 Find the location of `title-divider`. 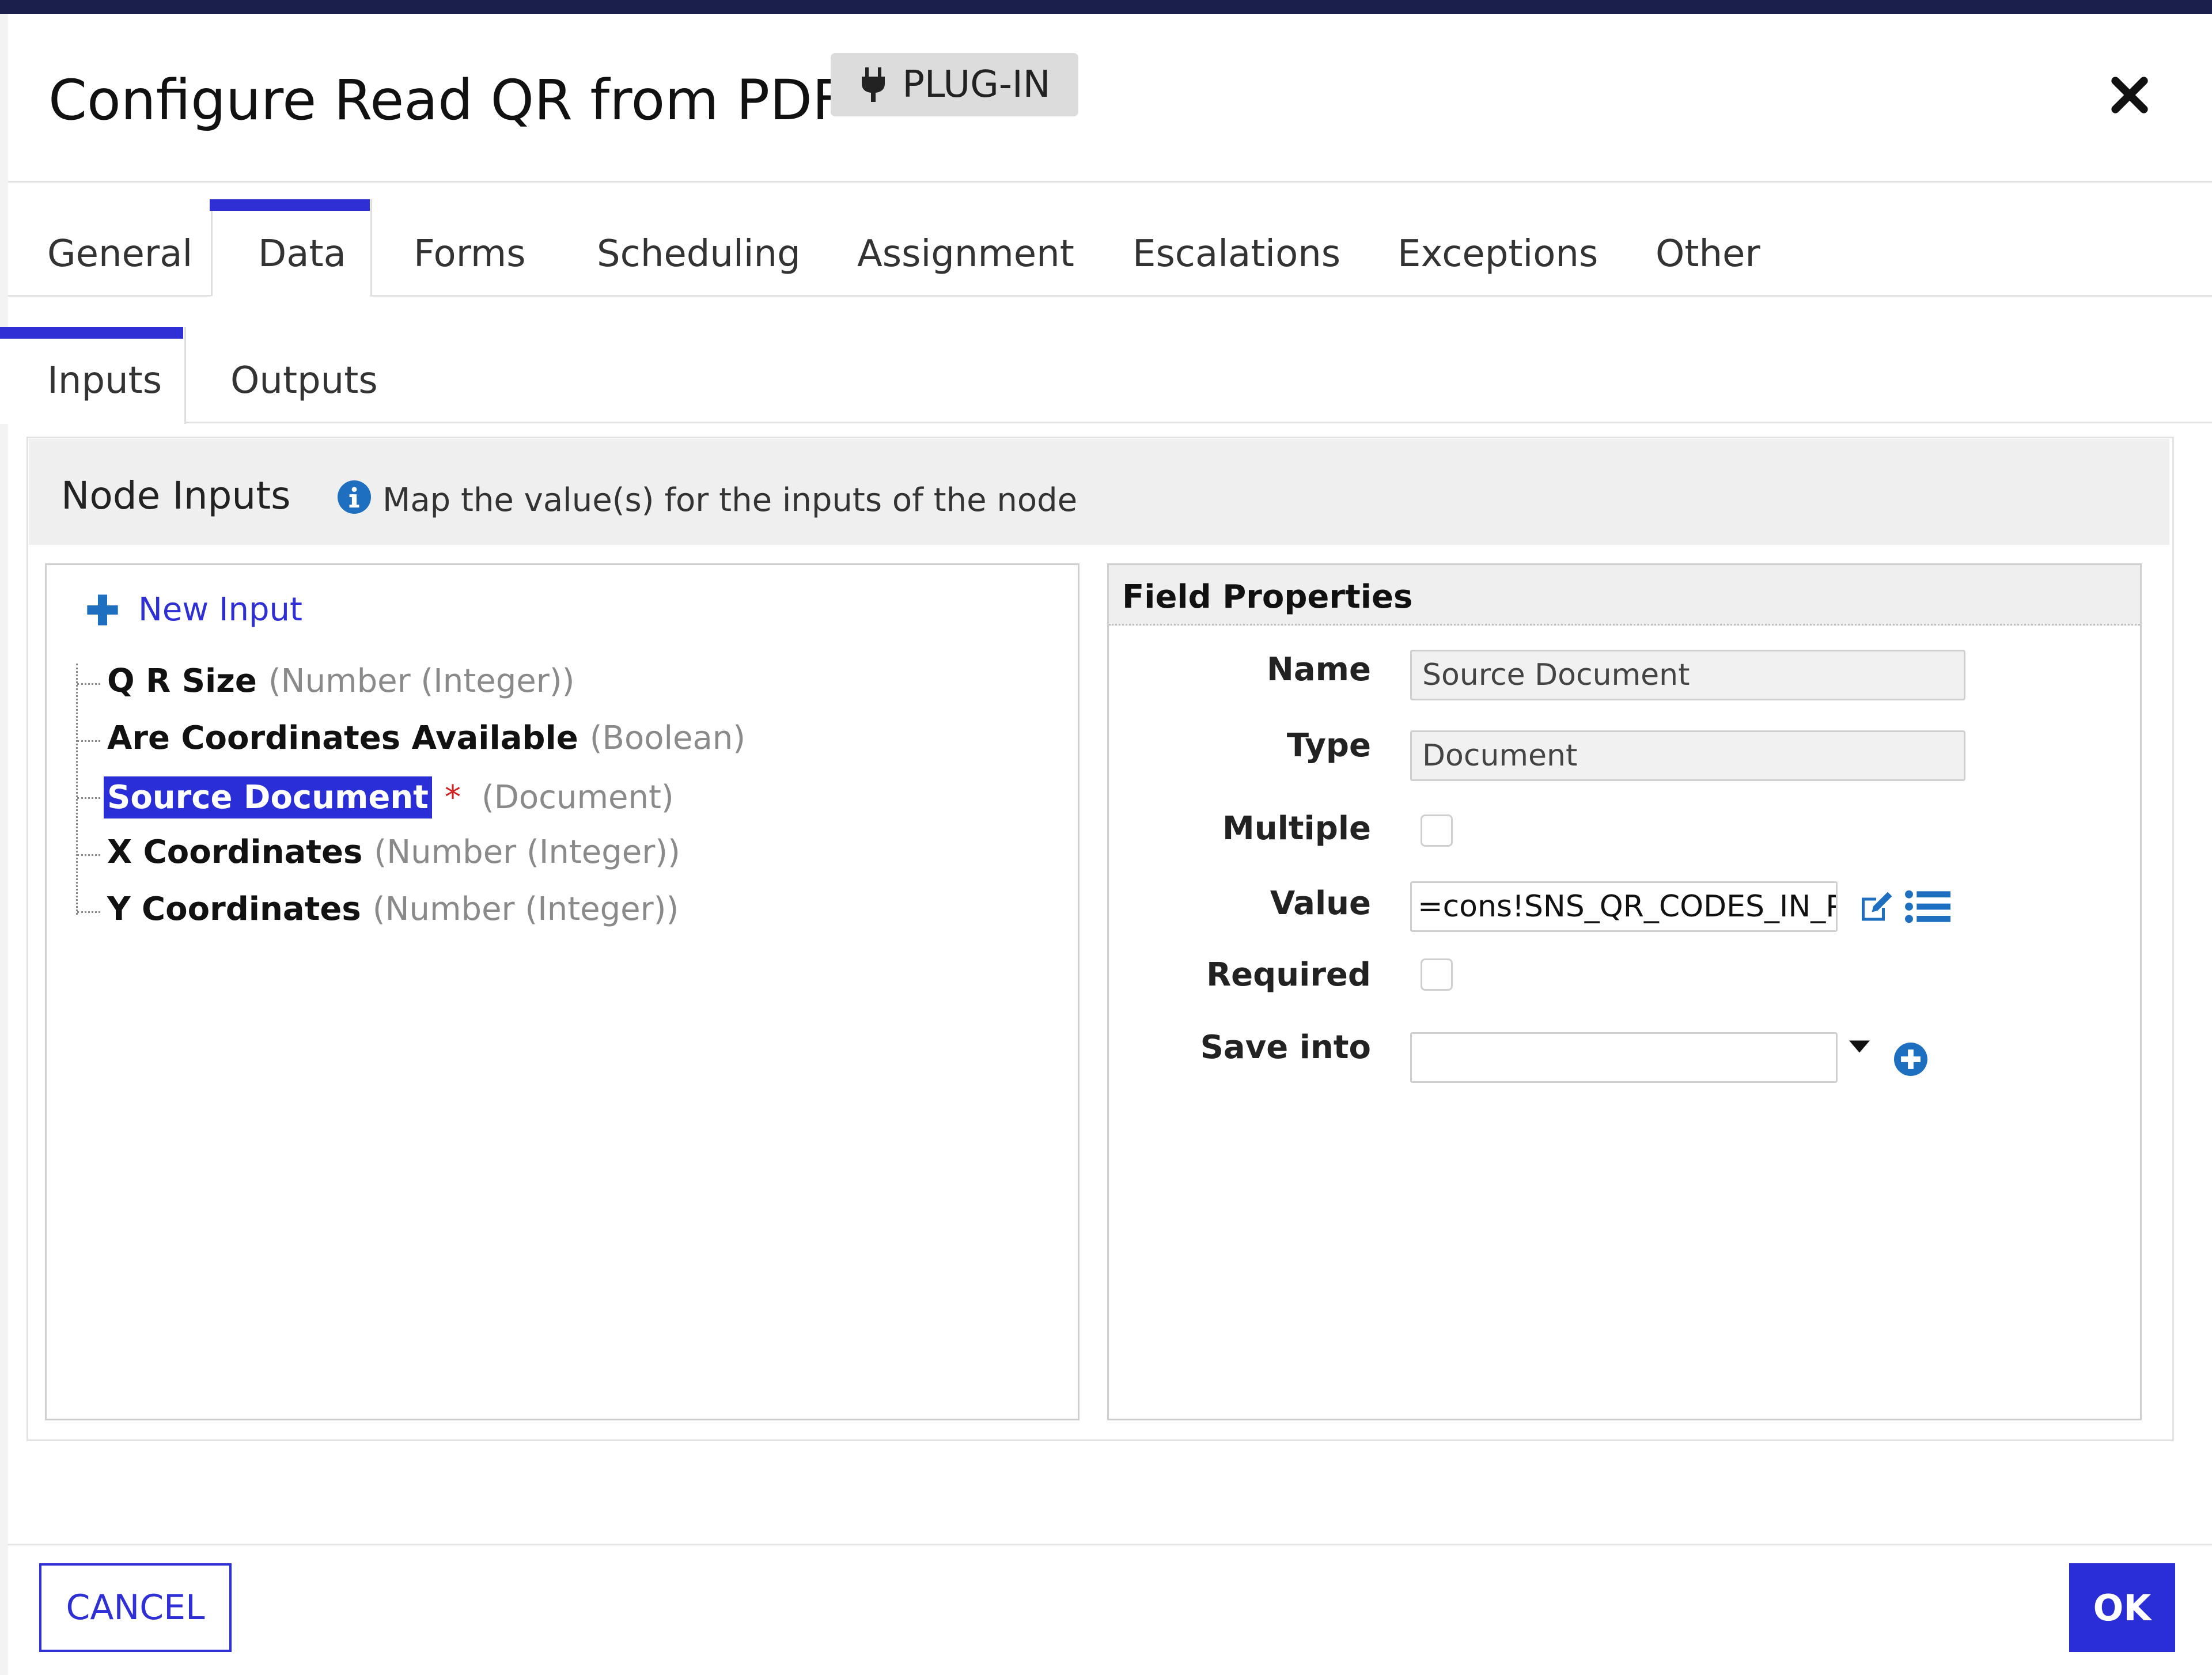

title-divider is located at coordinates (1110, 182).